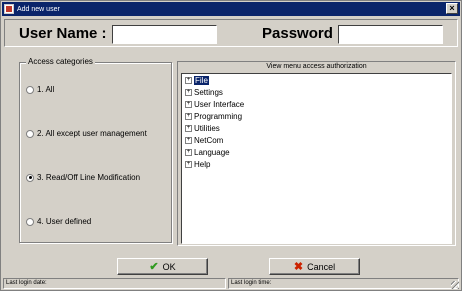  I want to click on menu-access-header: View menu access authorization, so click(316, 66).